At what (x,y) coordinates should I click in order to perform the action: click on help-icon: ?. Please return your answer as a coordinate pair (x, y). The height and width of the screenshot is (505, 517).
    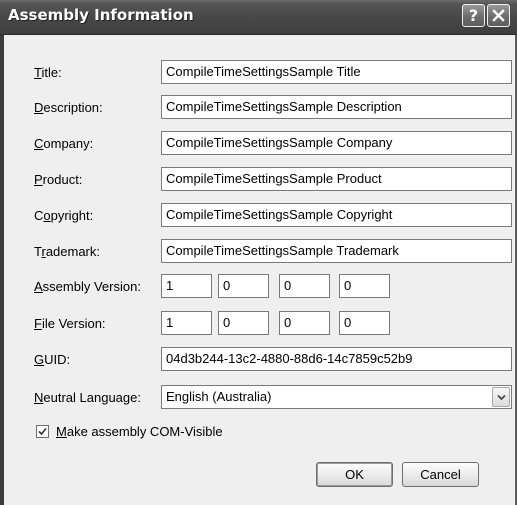
    Looking at the image, I should click on (473, 15).